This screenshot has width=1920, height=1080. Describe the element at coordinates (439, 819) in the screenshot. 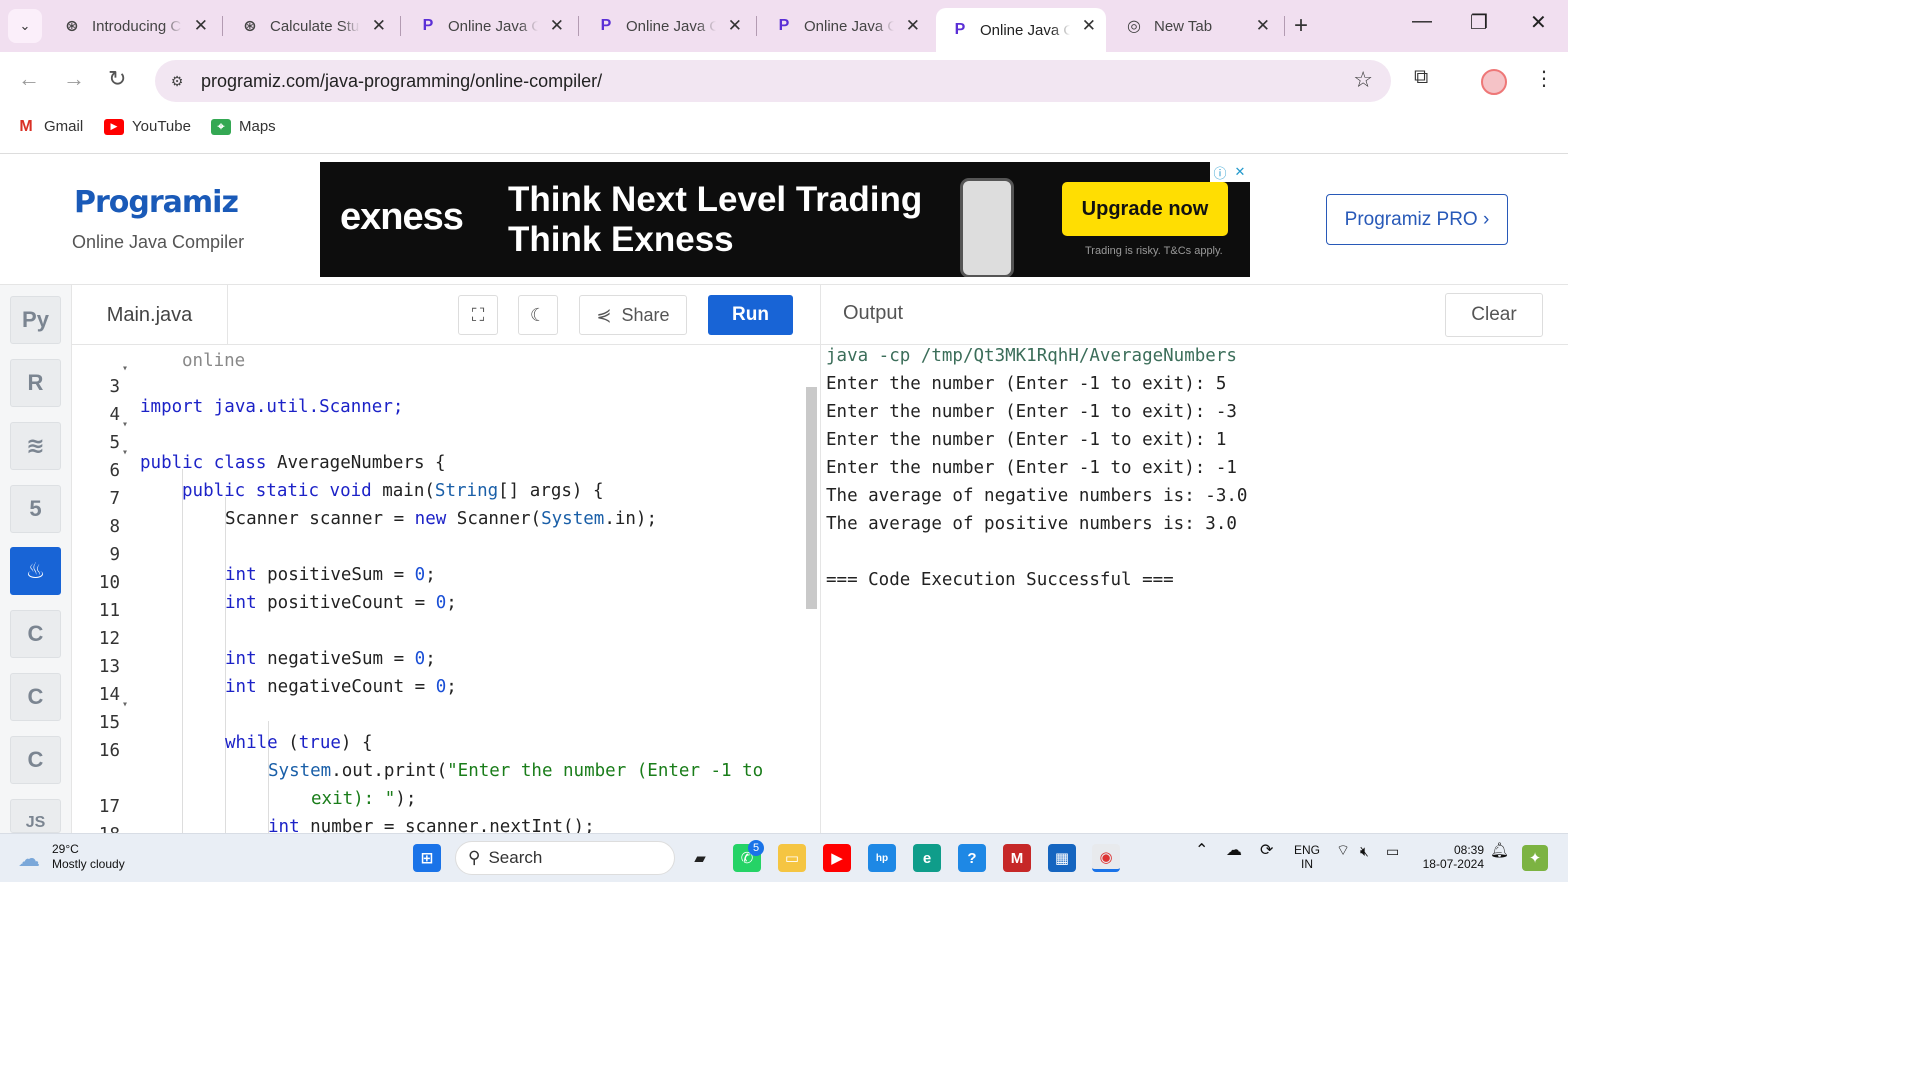

I see `code-line: 18` at that location.